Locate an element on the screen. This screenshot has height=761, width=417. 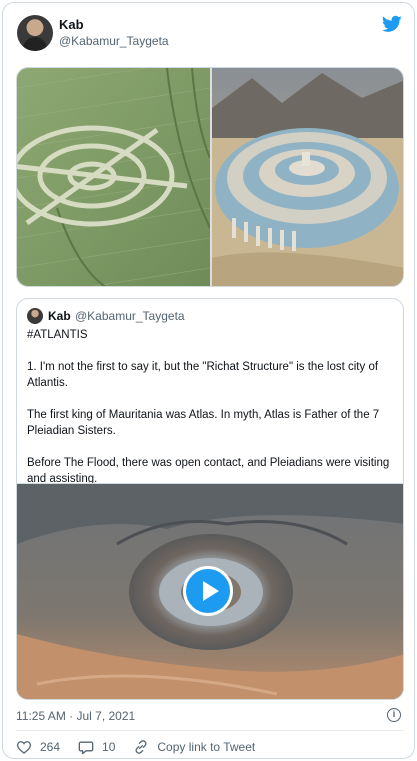
author-name: Kab is located at coordinates (71, 24).